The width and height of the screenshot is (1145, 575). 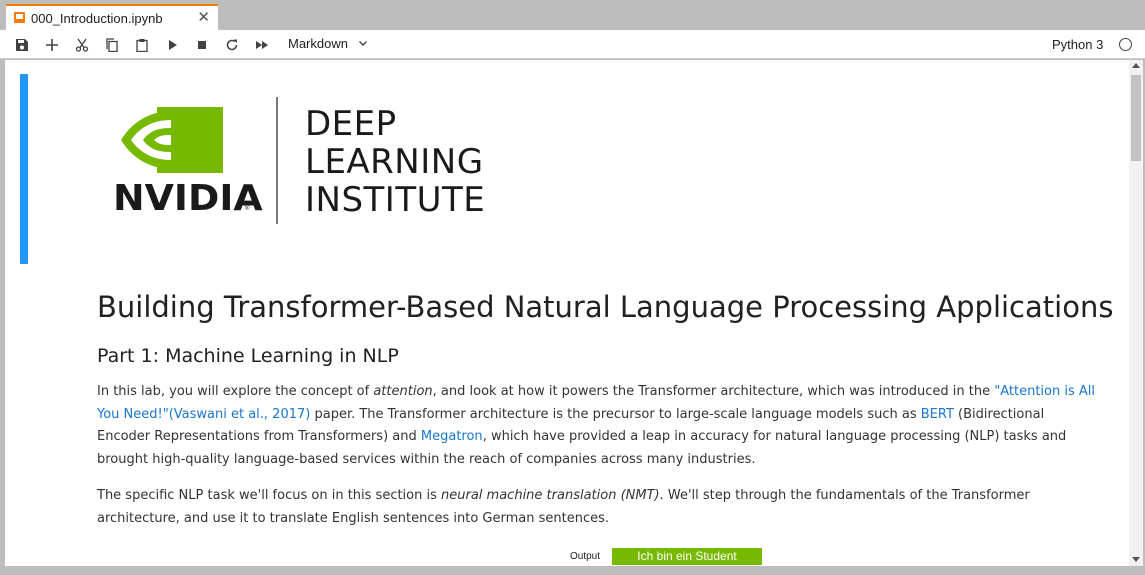 What do you see at coordinates (572, 15) in the screenshot?
I see `tab-bar: 000_Introduction.ipynb ✕` at bounding box center [572, 15].